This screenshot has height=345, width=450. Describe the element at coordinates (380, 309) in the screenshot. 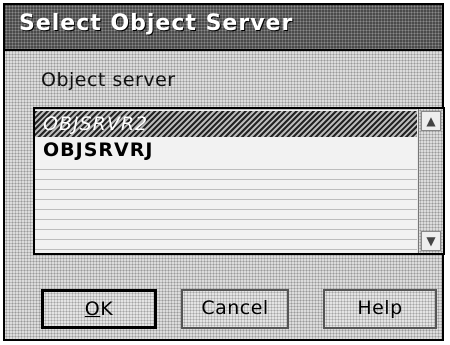

I see `help-button: Help` at that location.